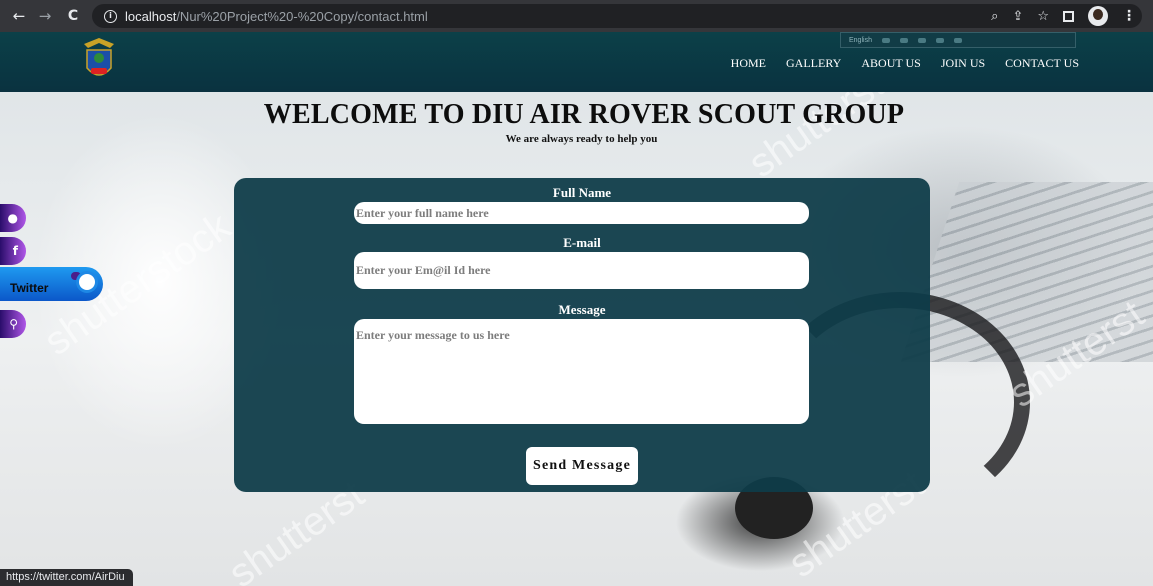 The image size is (1153, 586). What do you see at coordinates (582, 242) in the screenshot?
I see `email-label: E-mail` at bounding box center [582, 242].